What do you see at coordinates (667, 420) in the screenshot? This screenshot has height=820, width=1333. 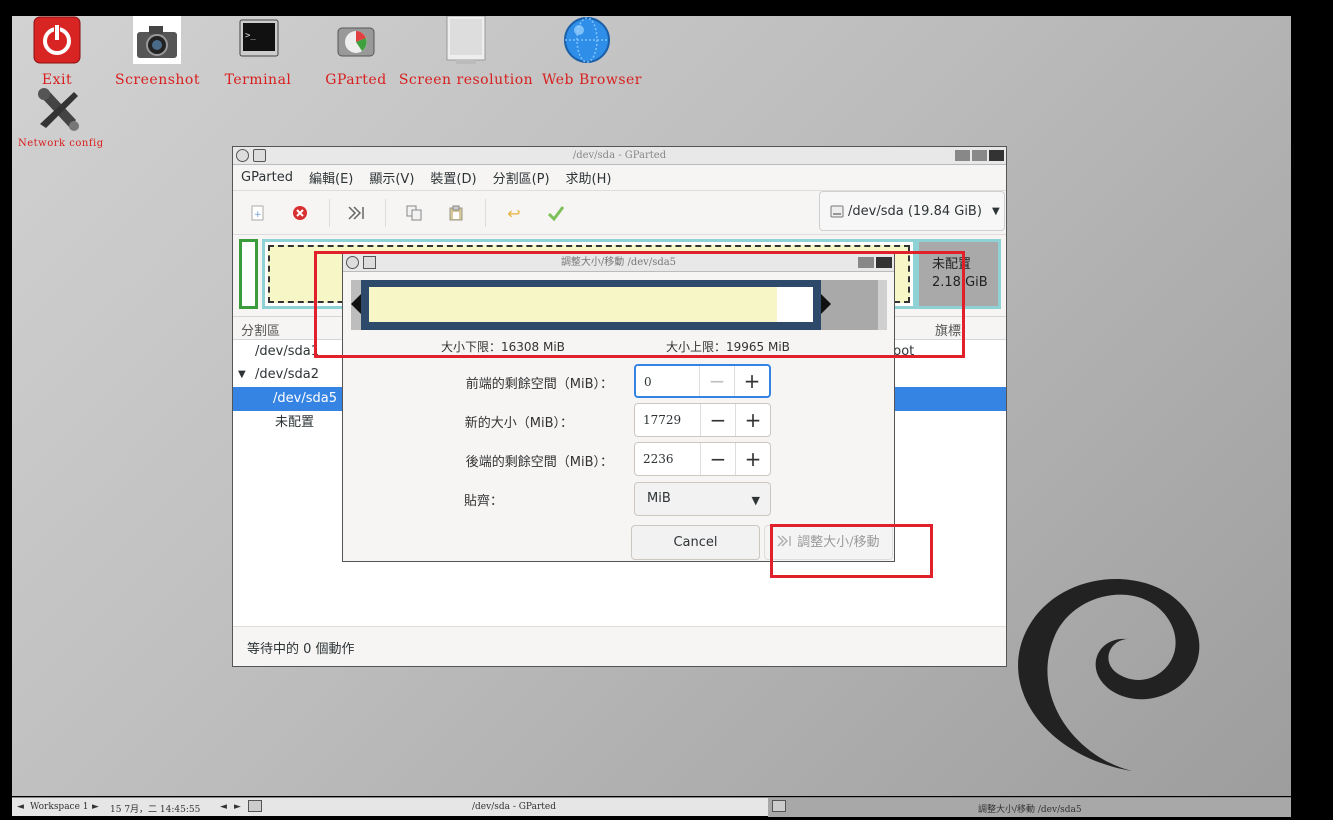 I see `new-size-input: 17729` at bounding box center [667, 420].